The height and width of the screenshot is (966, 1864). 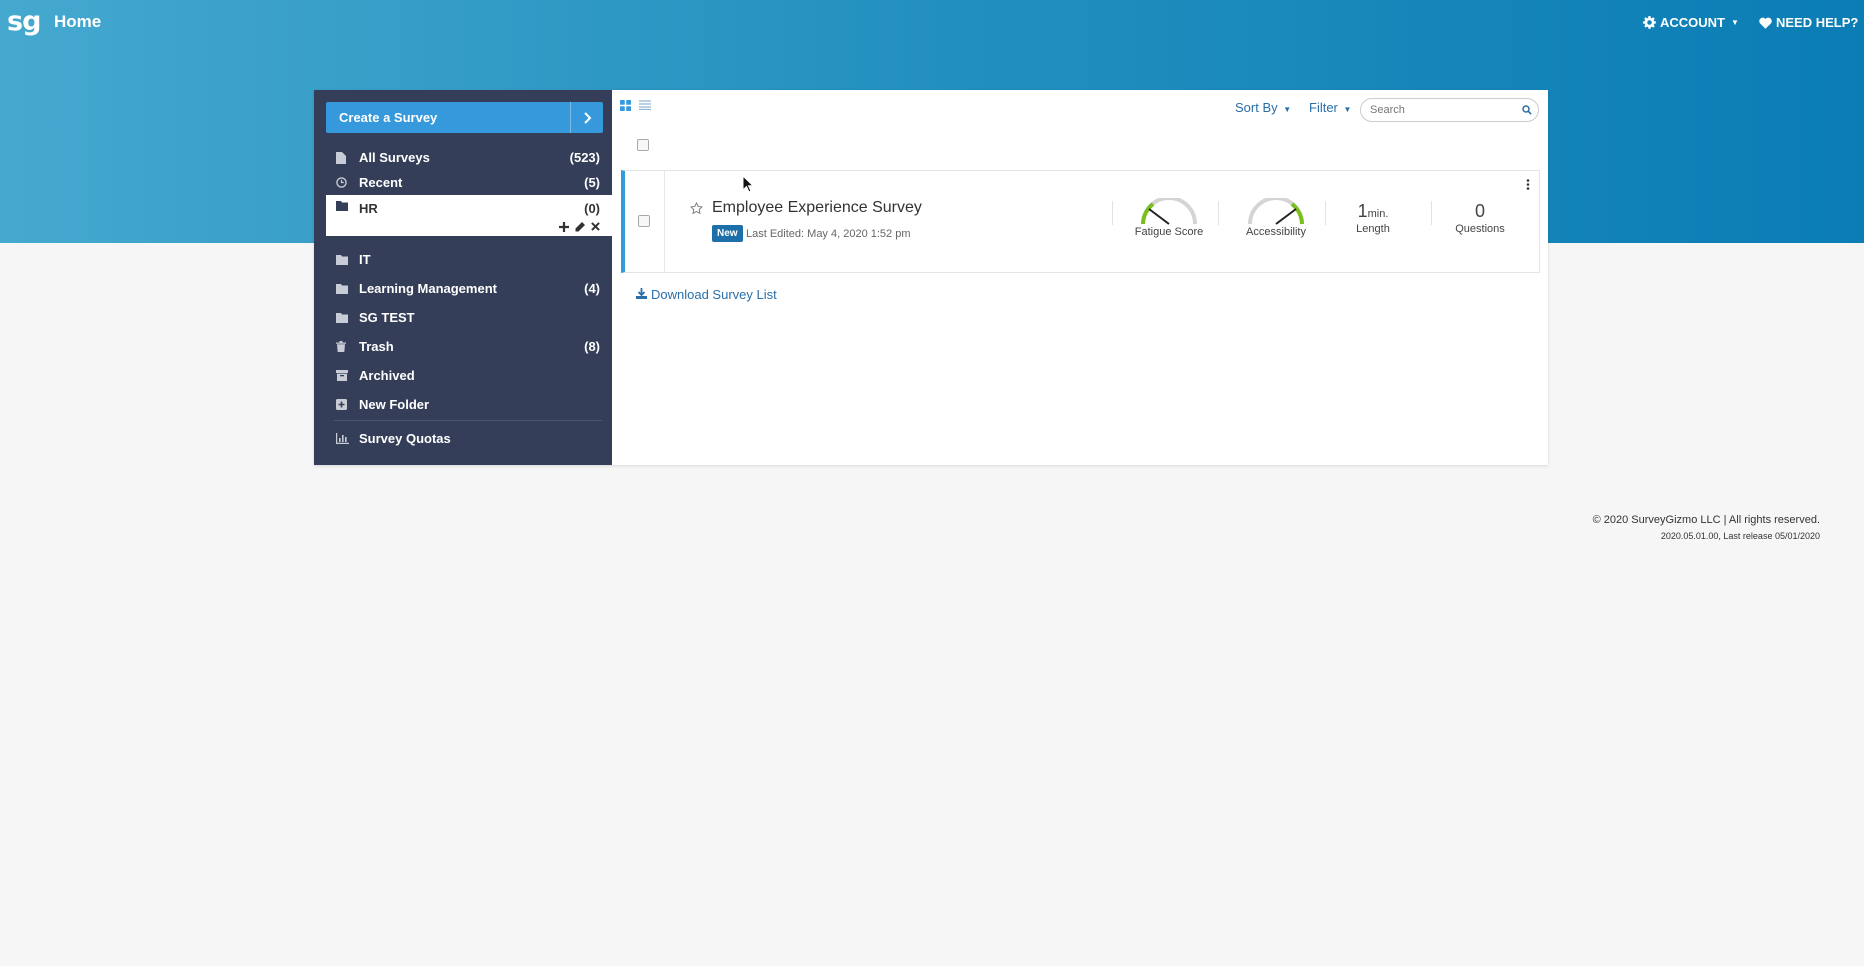 I want to click on sg-logo: sg, so click(x=24, y=21).